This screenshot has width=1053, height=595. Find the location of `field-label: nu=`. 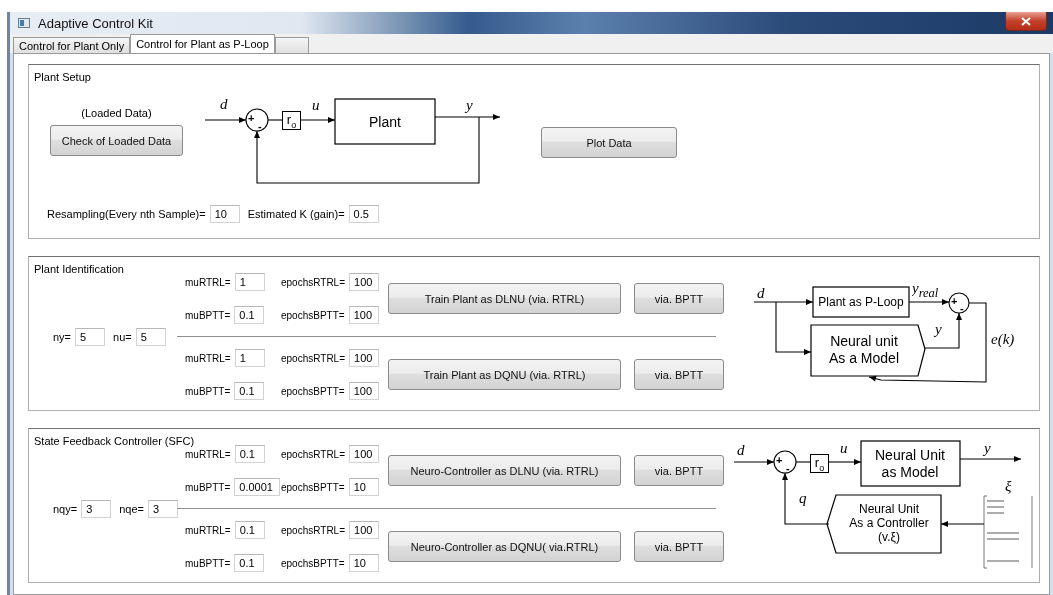

field-label: nu= is located at coordinates (122, 336).